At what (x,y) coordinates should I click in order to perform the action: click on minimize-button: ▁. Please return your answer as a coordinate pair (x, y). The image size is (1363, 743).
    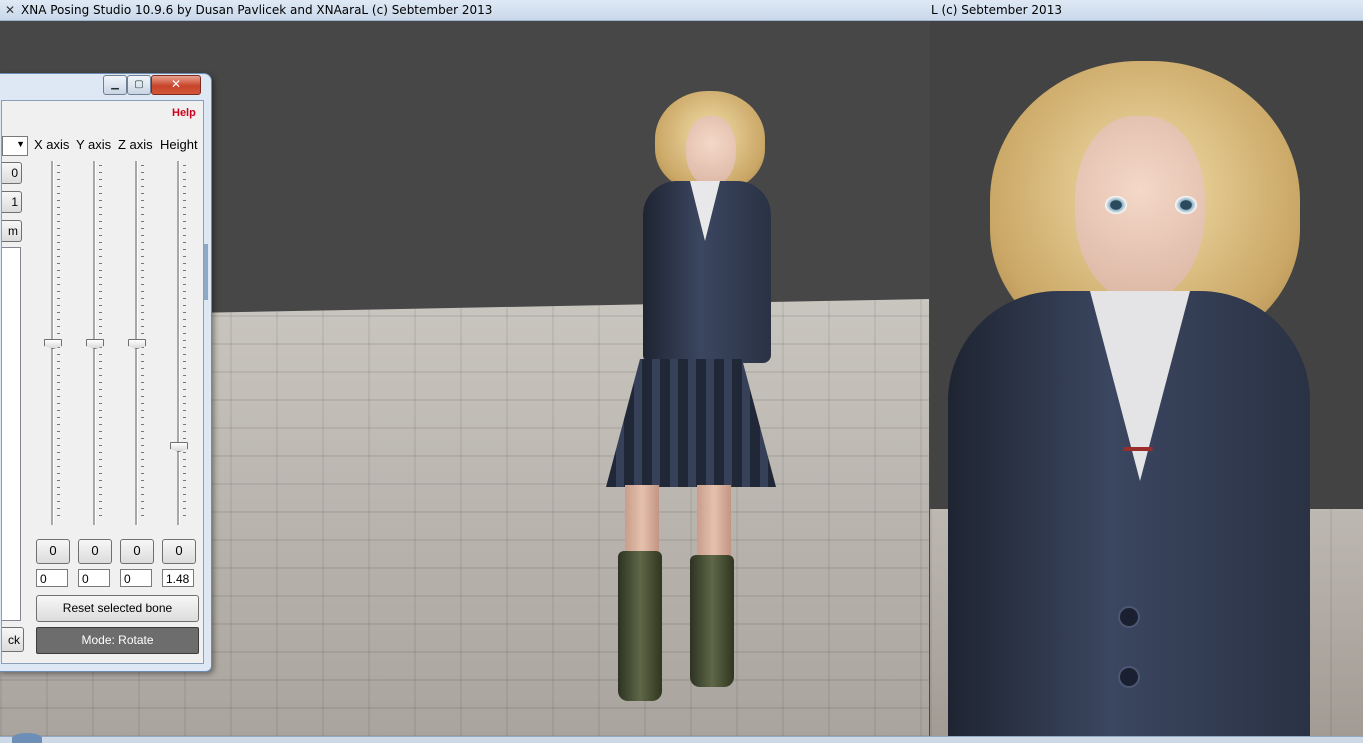
    Looking at the image, I should click on (115, 85).